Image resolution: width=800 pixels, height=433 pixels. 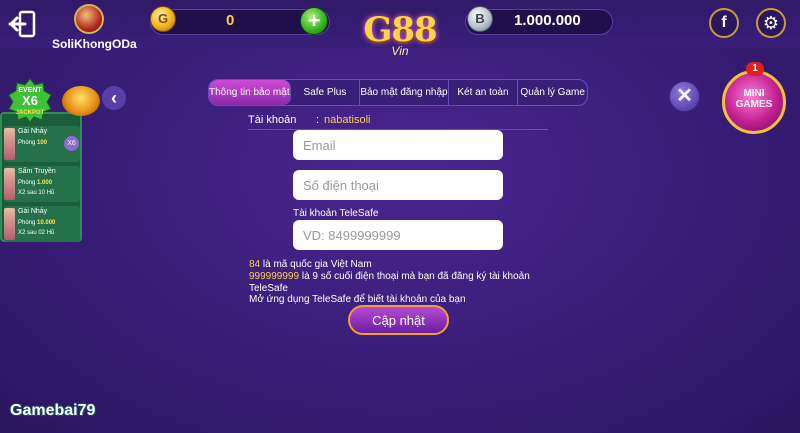 I want to click on jackpot-game-name: Sấm Truyền, so click(x=37, y=171).